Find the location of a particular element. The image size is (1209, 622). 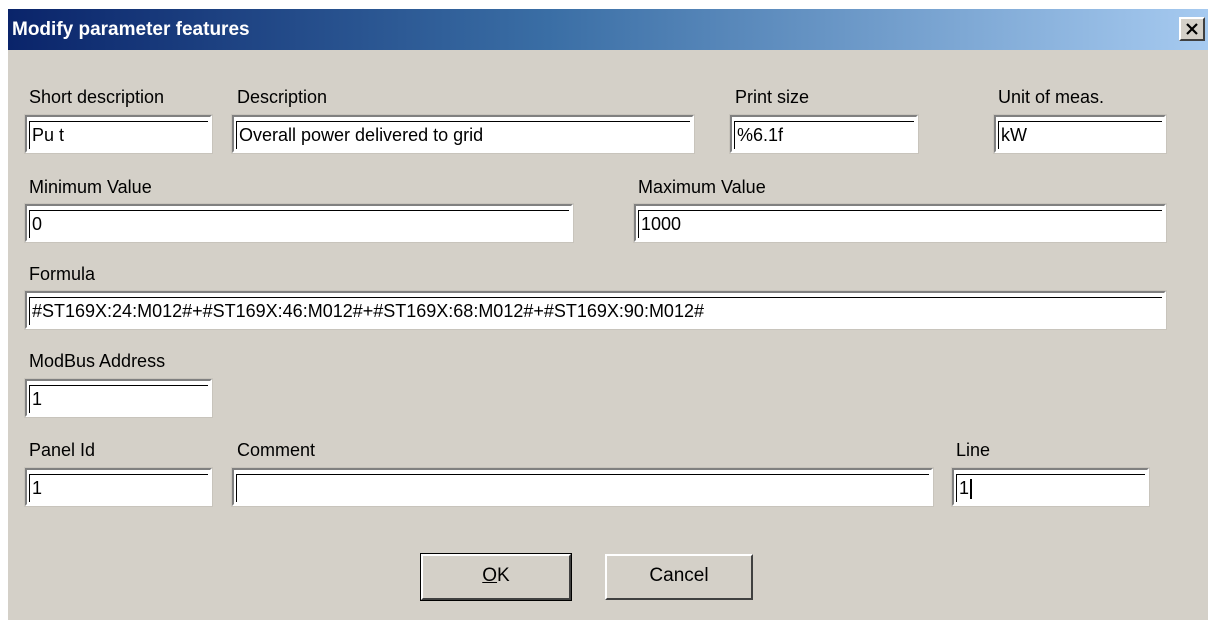

modbus-address-value: 1 is located at coordinates (118, 399).